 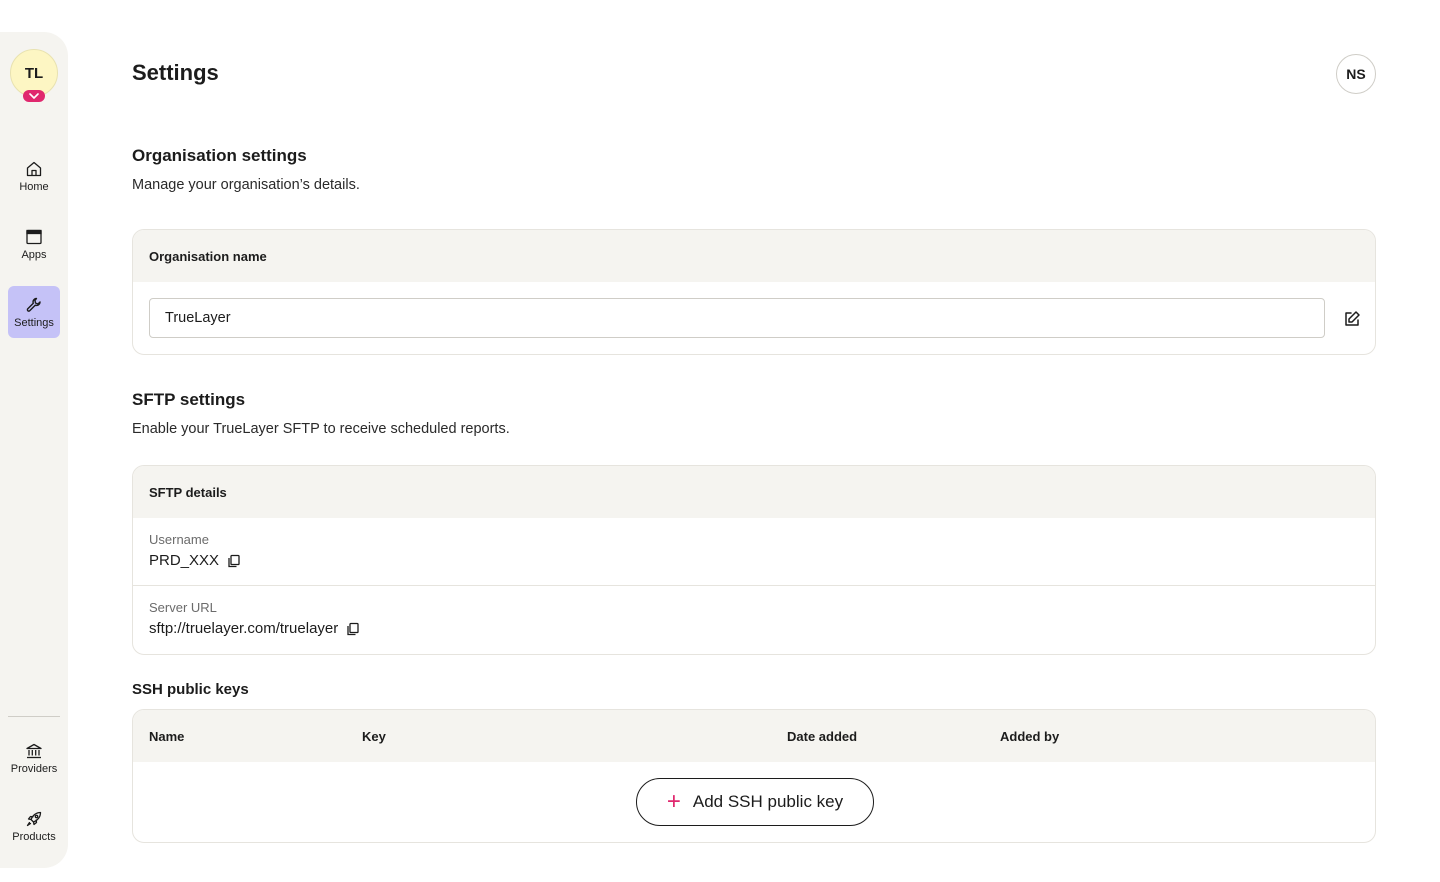 What do you see at coordinates (33, 304) in the screenshot?
I see `wrench-icon` at bounding box center [33, 304].